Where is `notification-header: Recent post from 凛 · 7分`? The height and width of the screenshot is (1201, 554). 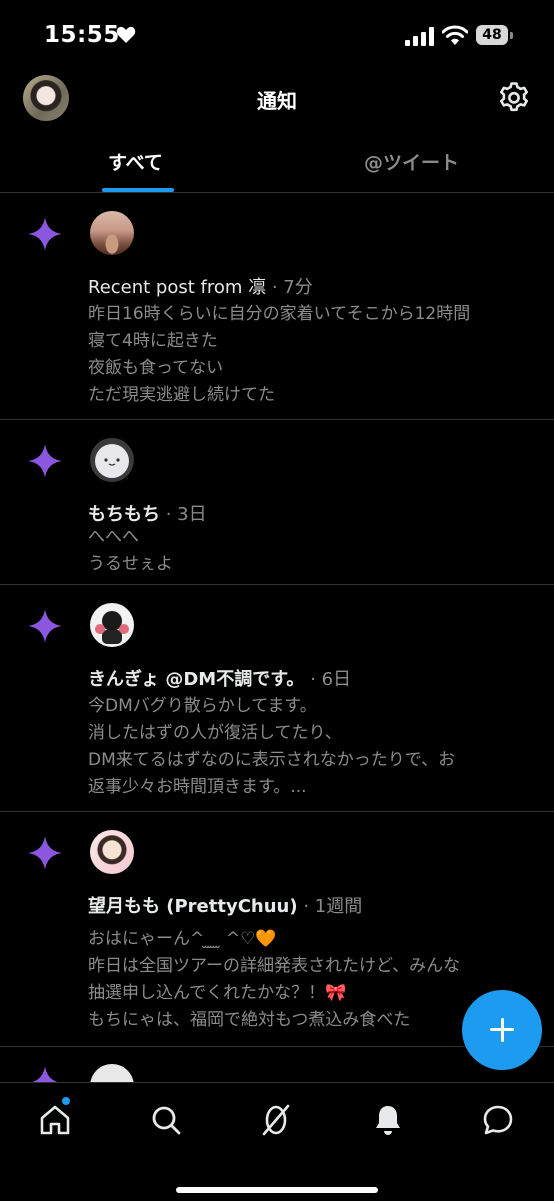 notification-header: Recent post from 凛 · 7分 is located at coordinates (200, 286).